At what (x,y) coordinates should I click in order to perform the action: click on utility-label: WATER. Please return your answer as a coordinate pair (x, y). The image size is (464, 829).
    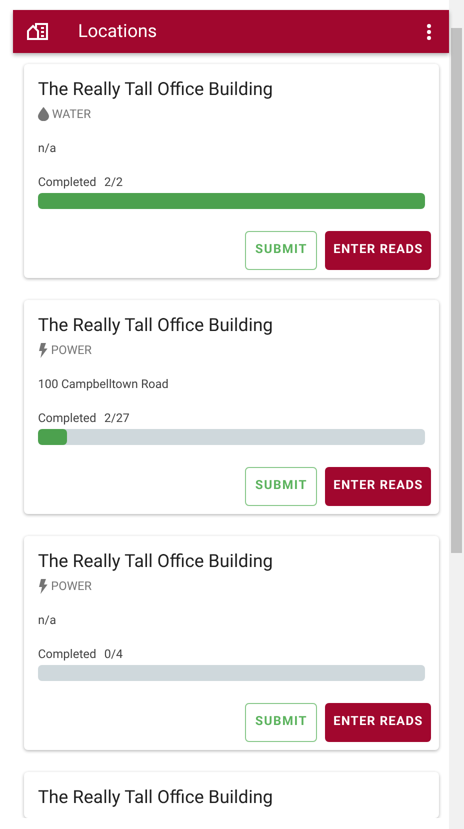
    Looking at the image, I should click on (71, 114).